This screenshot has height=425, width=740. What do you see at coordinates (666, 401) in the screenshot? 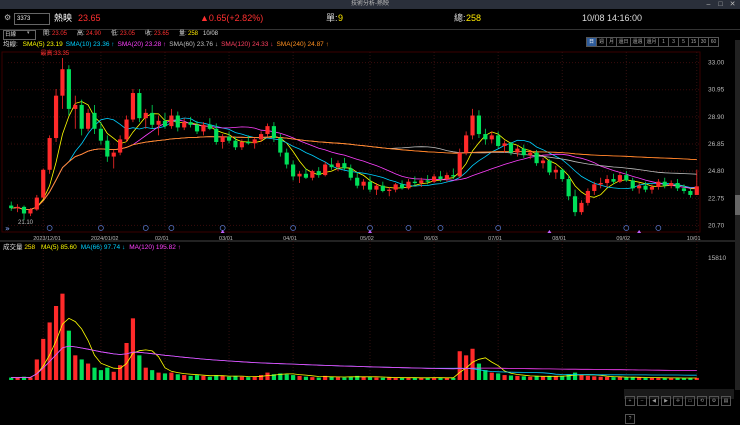
I see `move-right-icon: ▶` at bounding box center [666, 401].